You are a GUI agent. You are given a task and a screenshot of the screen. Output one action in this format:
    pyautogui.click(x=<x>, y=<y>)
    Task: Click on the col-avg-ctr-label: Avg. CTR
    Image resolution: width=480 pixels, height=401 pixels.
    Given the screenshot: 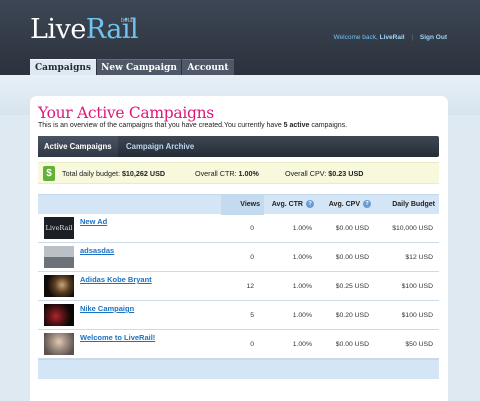 What is the action you would take?
    pyautogui.click(x=287, y=204)
    